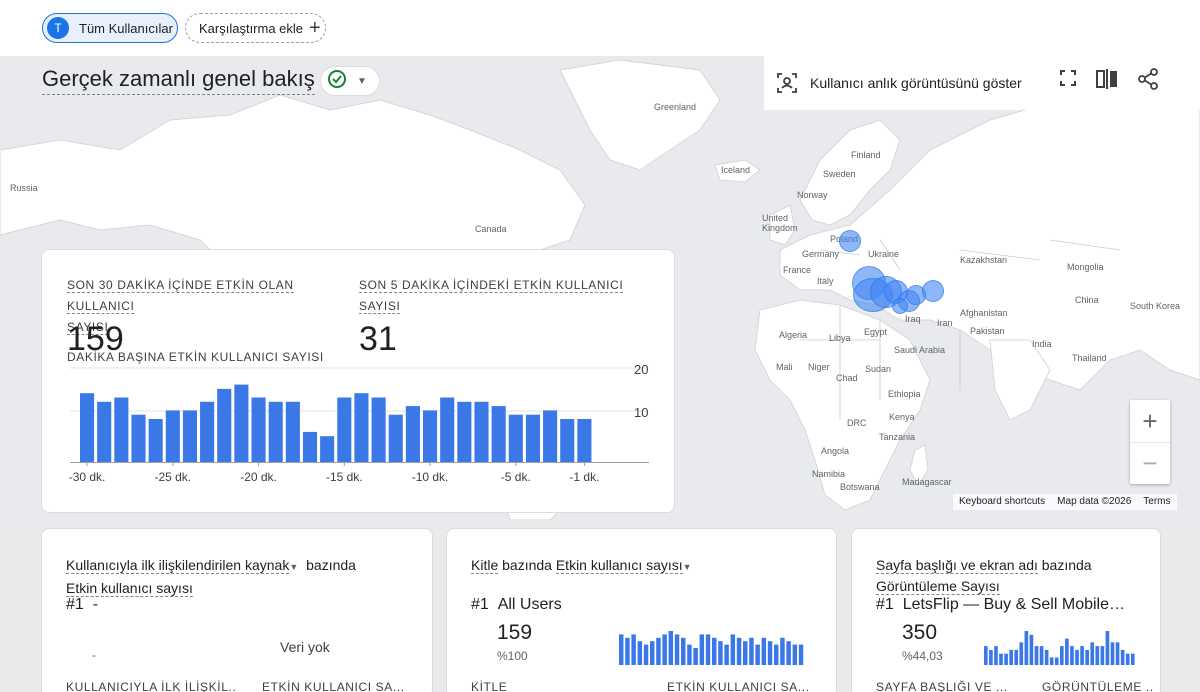  What do you see at coordinates (641, 369) in the screenshot?
I see `y-tick-label: 20` at bounding box center [641, 369].